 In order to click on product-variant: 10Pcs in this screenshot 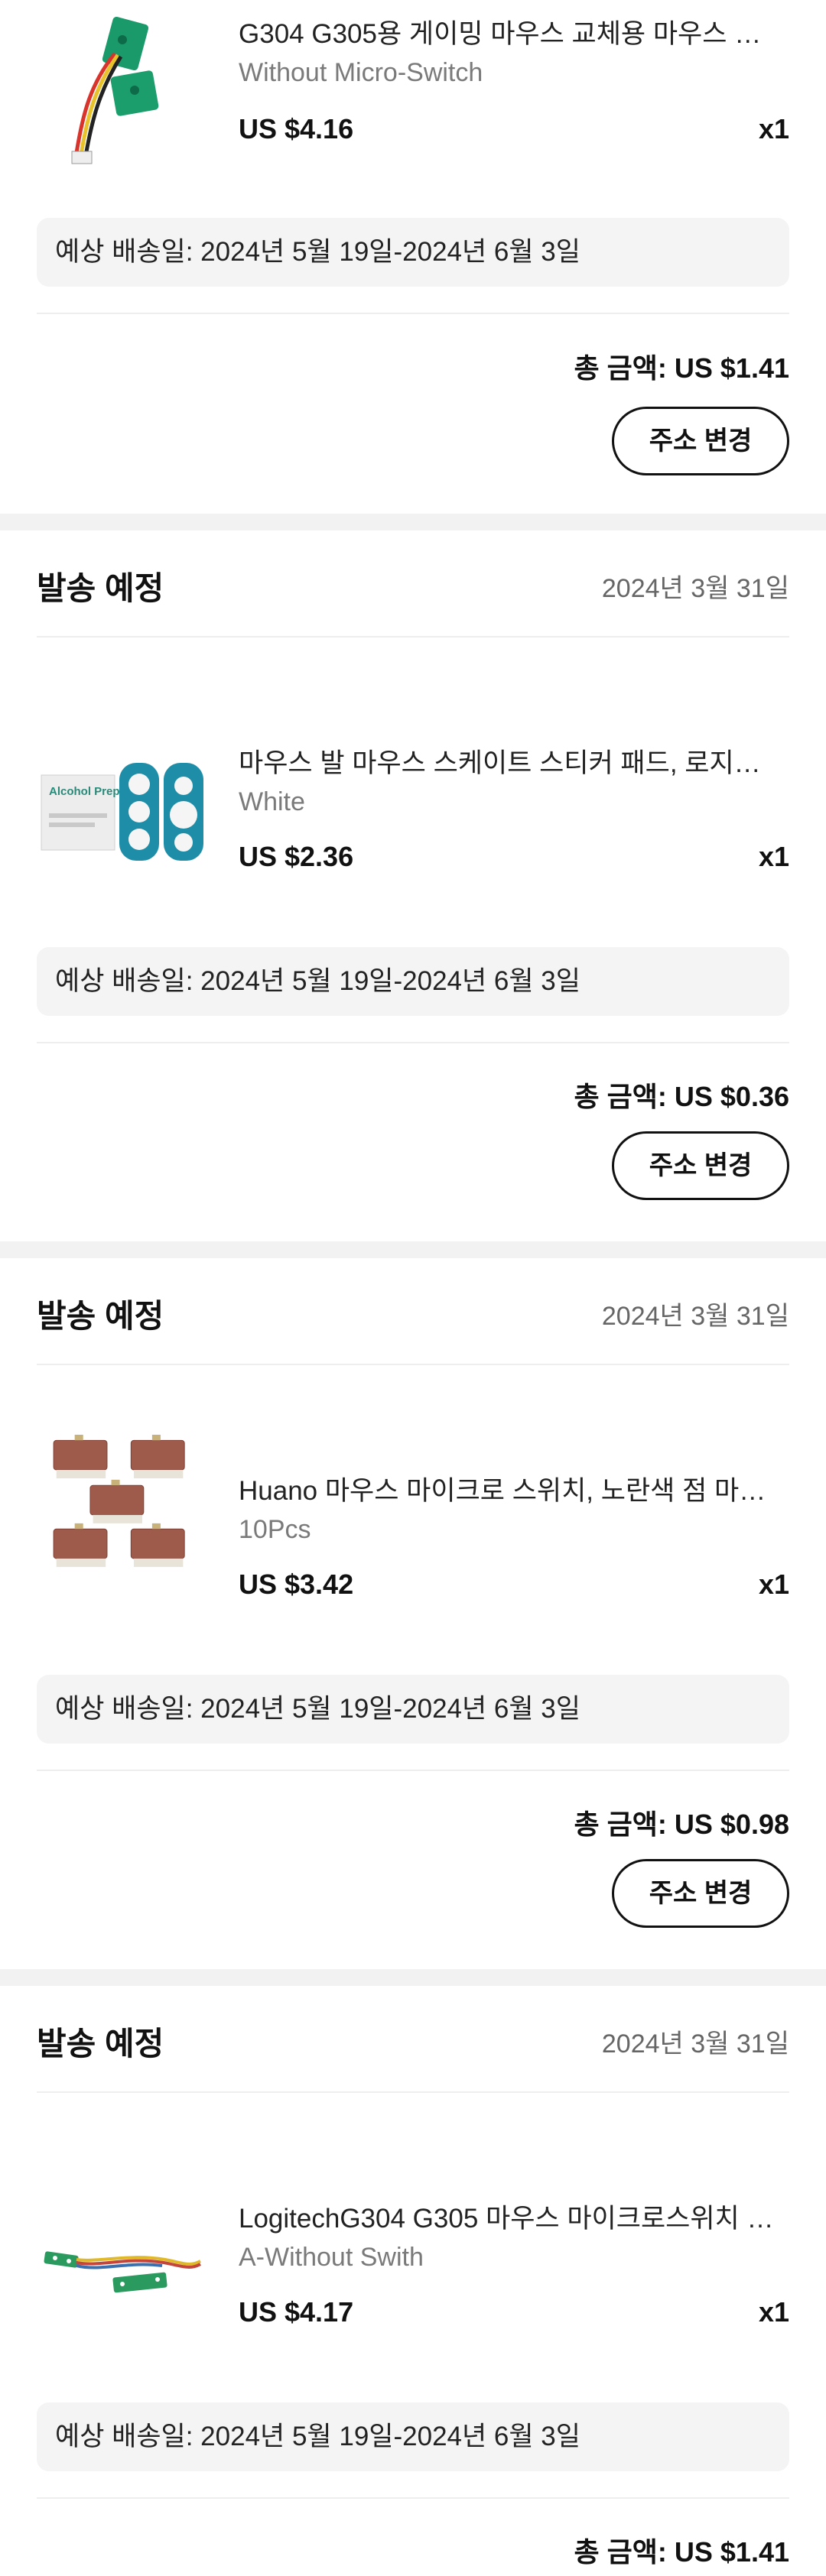, I will do `click(275, 1529)`.